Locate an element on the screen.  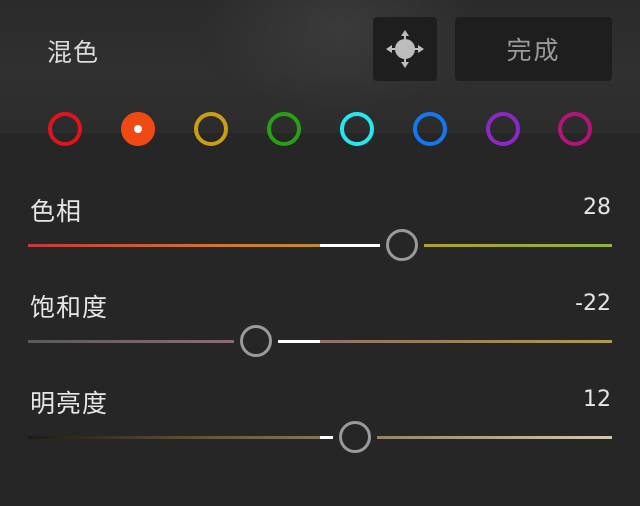
slider-value: -22 is located at coordinates (593, 303).